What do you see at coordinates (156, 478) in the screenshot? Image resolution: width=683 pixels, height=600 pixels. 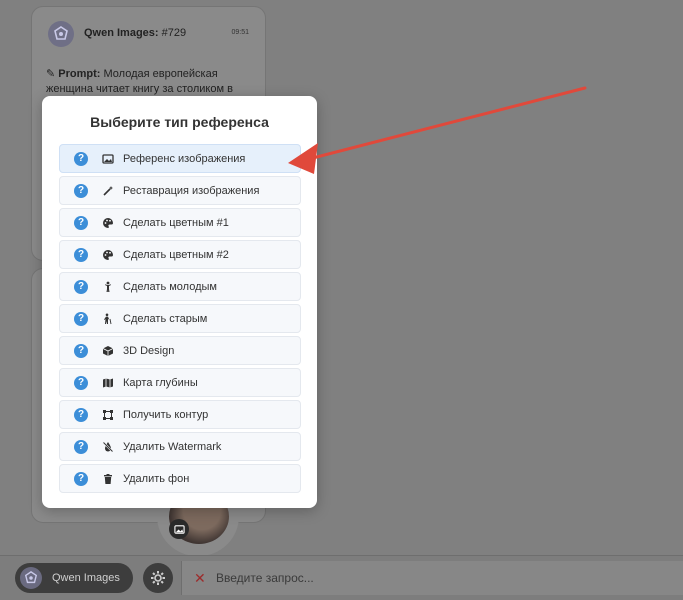 I see `option-label: Удалить фон` at bounding box center [156, 478].